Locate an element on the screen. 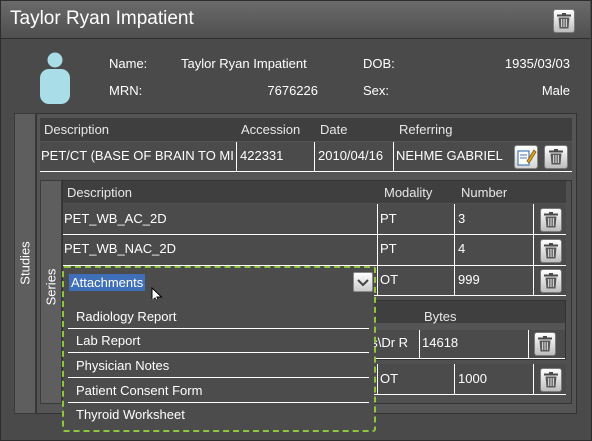 The width and height of the screenshot is (592, 441). patient-sex: Male is located at coordinates (555, 90).